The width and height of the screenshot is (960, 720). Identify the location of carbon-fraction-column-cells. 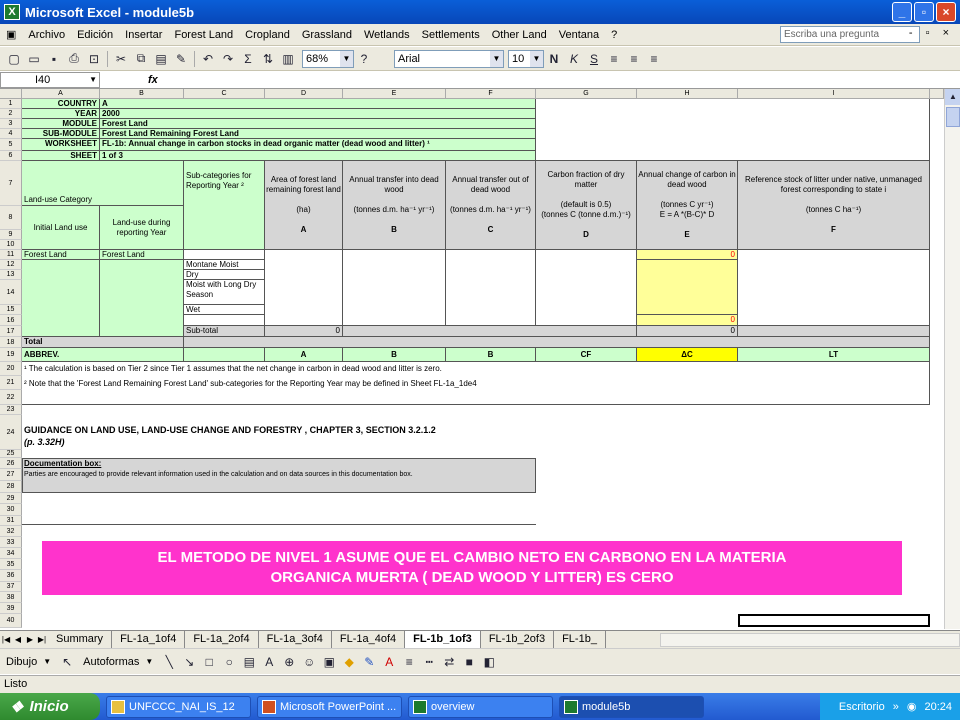
(586, 288).